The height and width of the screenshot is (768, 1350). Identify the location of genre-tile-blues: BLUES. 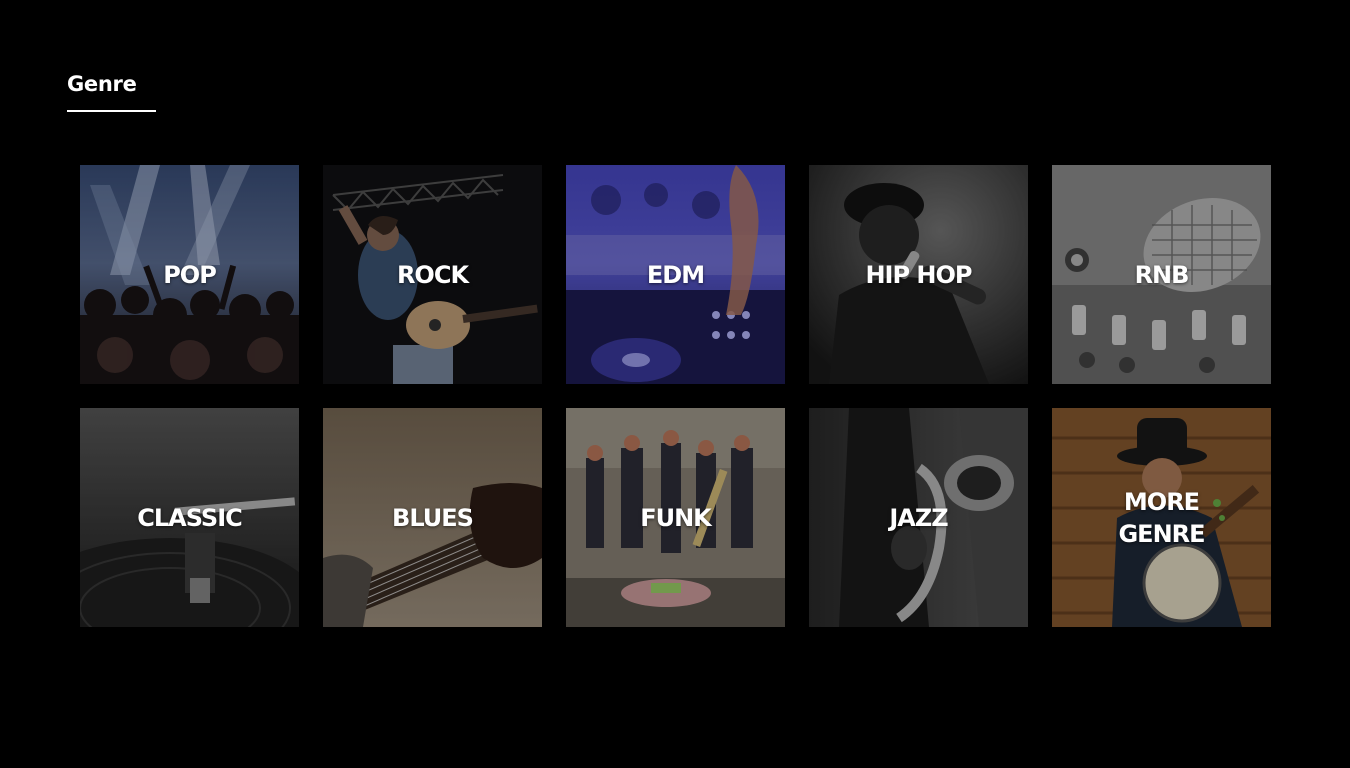
(432, 517).